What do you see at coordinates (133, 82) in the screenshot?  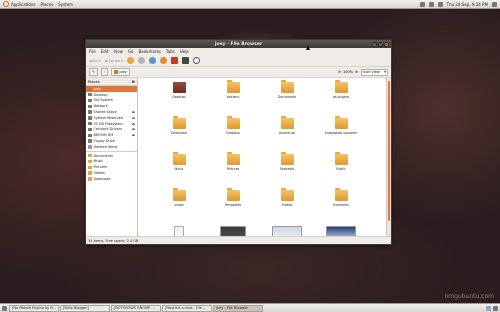 I see `close-sidebar-icon: ✖` at bounding box center [133, 82].